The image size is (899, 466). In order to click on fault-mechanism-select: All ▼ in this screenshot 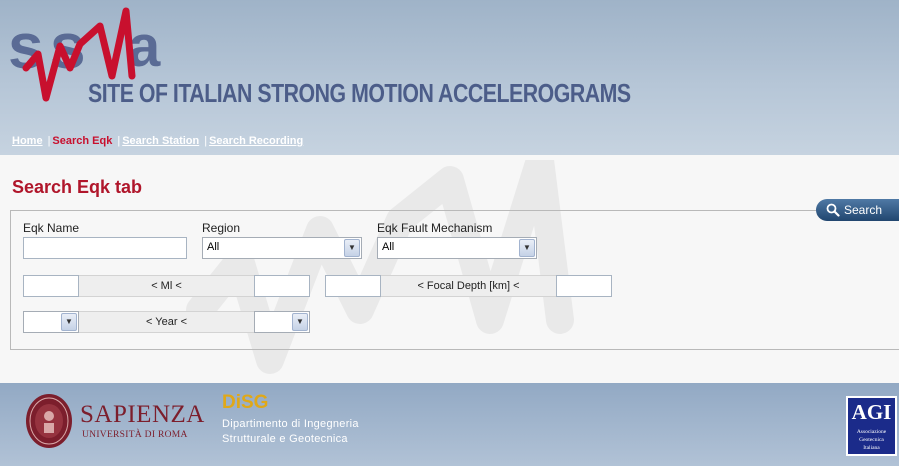, I will do `click(457, 248)`.